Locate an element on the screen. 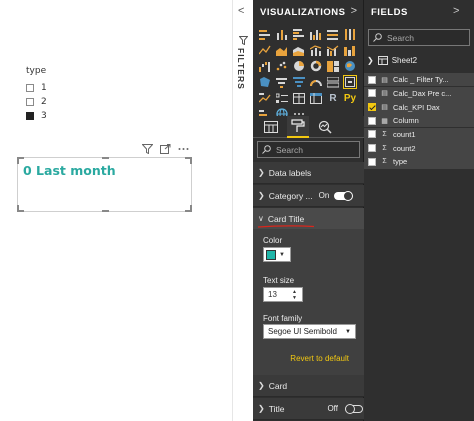 The height and width of the screenshot is (421, 474). scatter-chart-icon is located at coordinates (282, 66).